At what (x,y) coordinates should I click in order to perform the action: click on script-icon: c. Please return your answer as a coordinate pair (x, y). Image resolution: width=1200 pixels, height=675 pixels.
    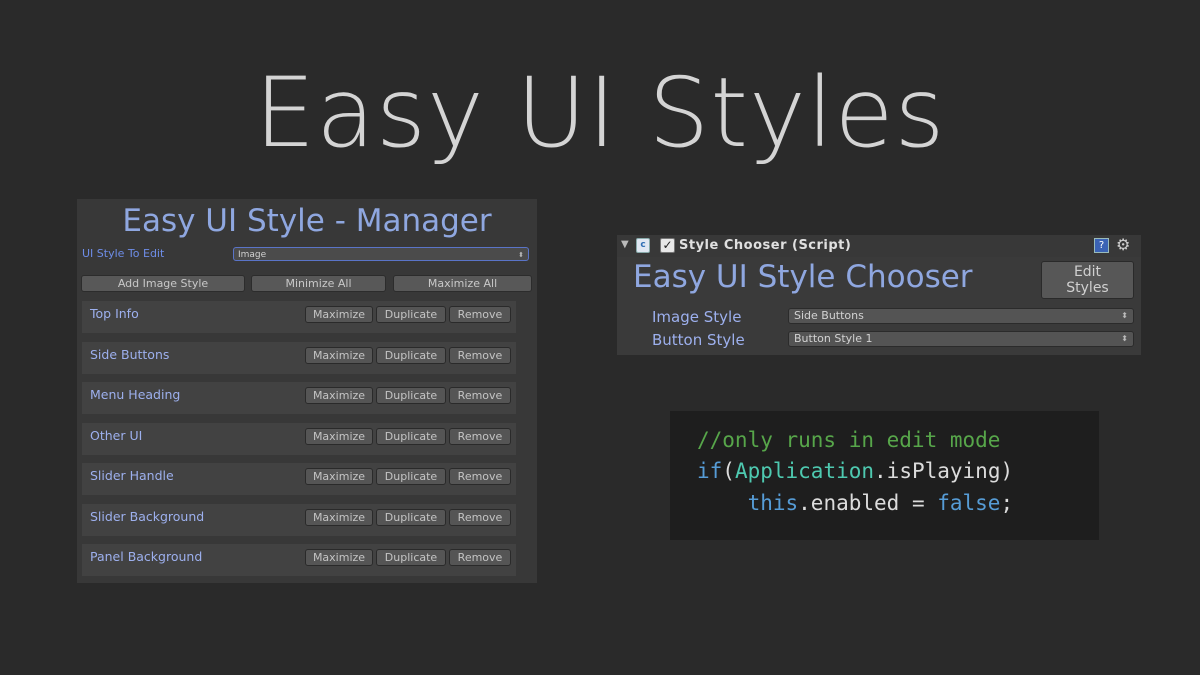
    Looking at the image, I should click on (643, 245).